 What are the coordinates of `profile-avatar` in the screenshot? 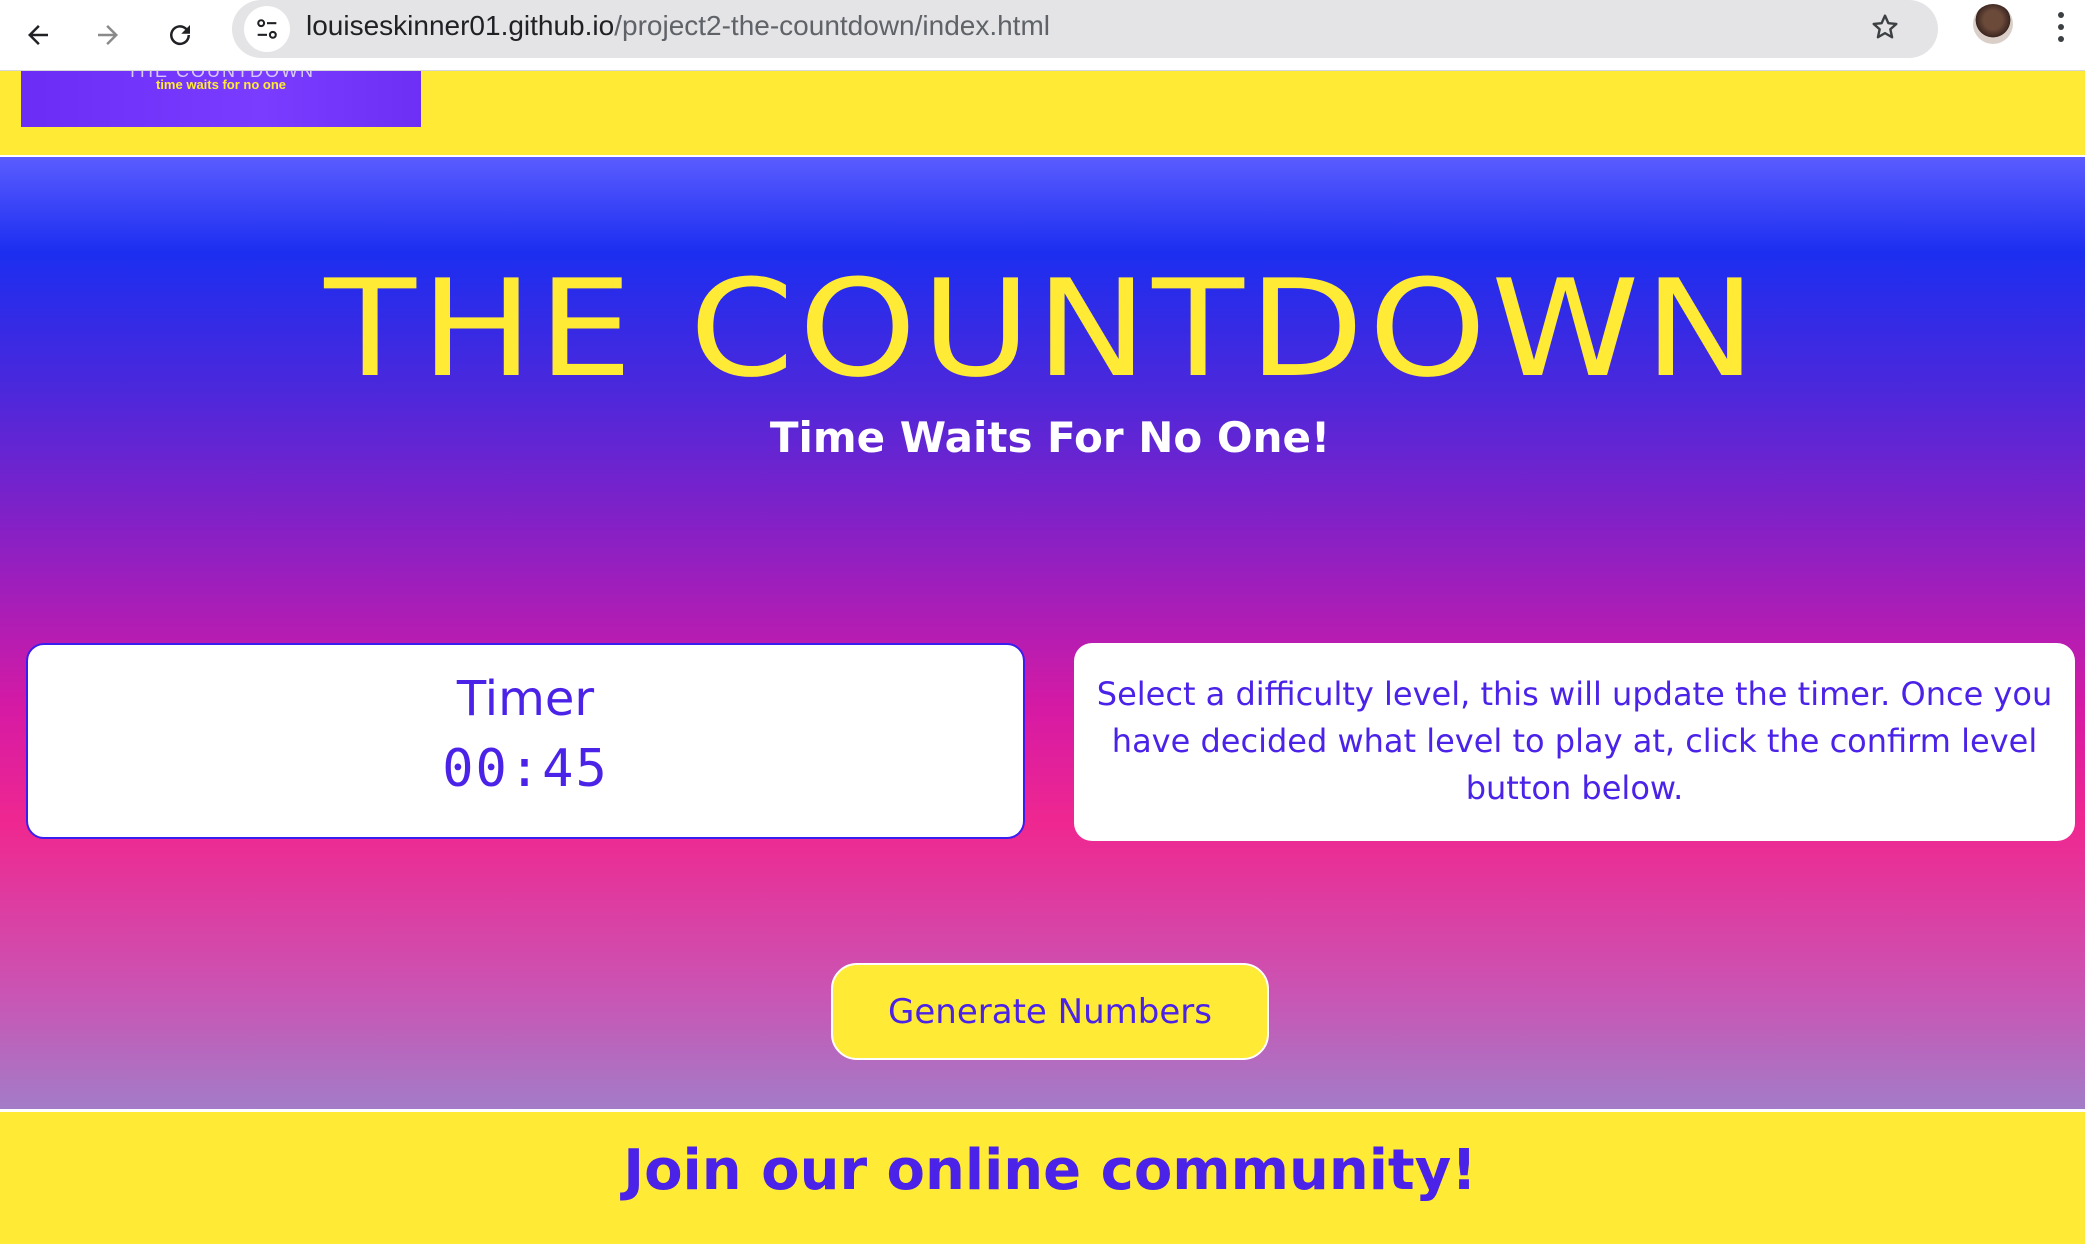 It's located at (1993, 24).